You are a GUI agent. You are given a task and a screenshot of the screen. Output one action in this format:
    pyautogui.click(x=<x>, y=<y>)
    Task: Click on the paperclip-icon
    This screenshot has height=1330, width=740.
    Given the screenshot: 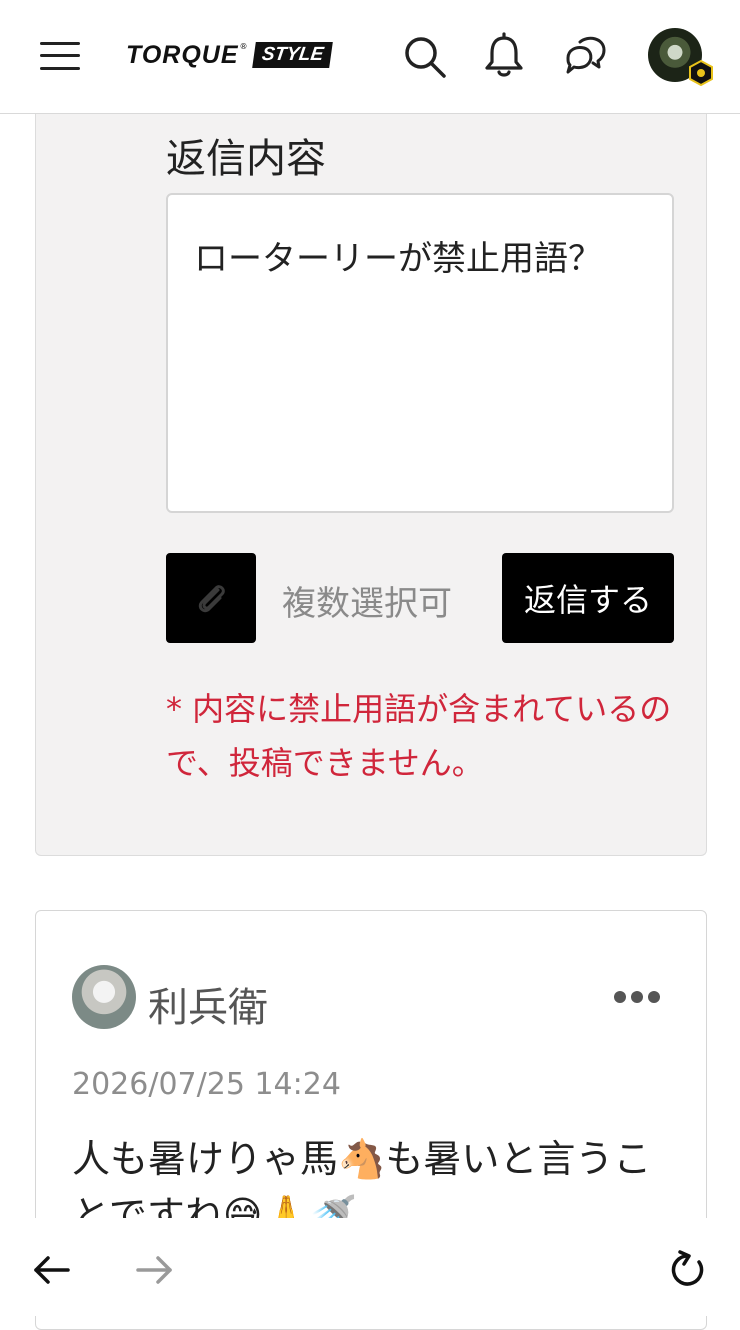 What is the action you would take?
    pyautogui.click(x=211, y=599)
    